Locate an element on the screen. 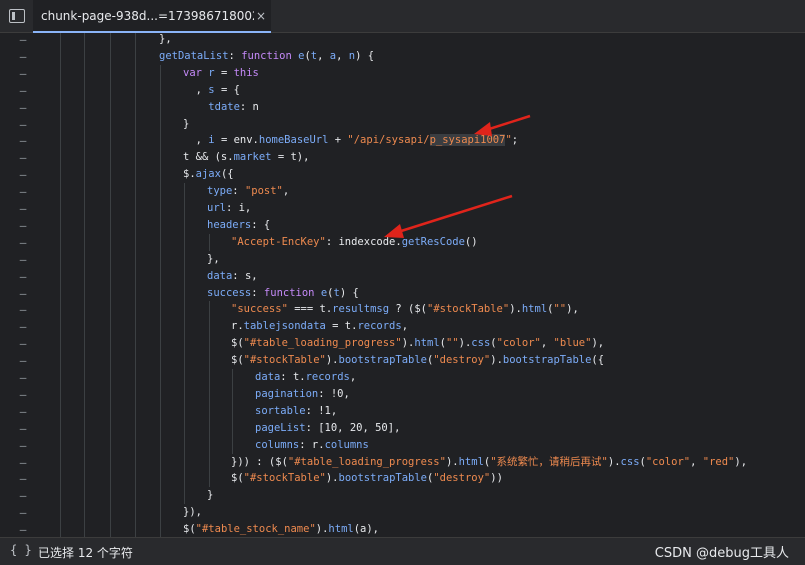  code-line: – var r = this is located at coordinates (402, 73).